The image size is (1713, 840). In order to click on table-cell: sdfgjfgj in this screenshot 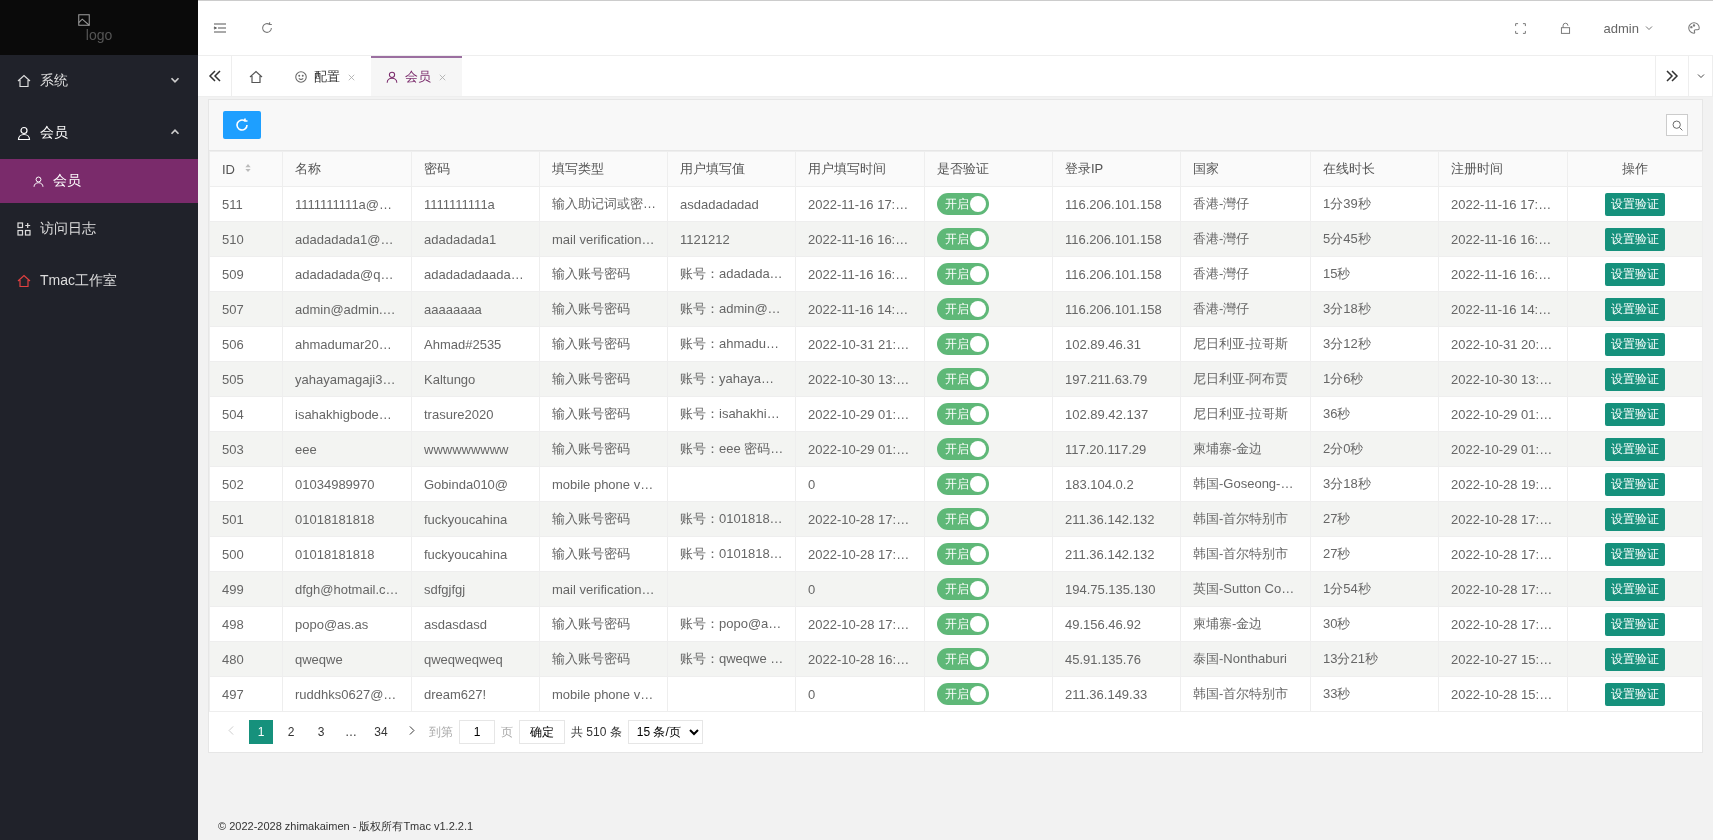, I will do `click(445, 589)`.